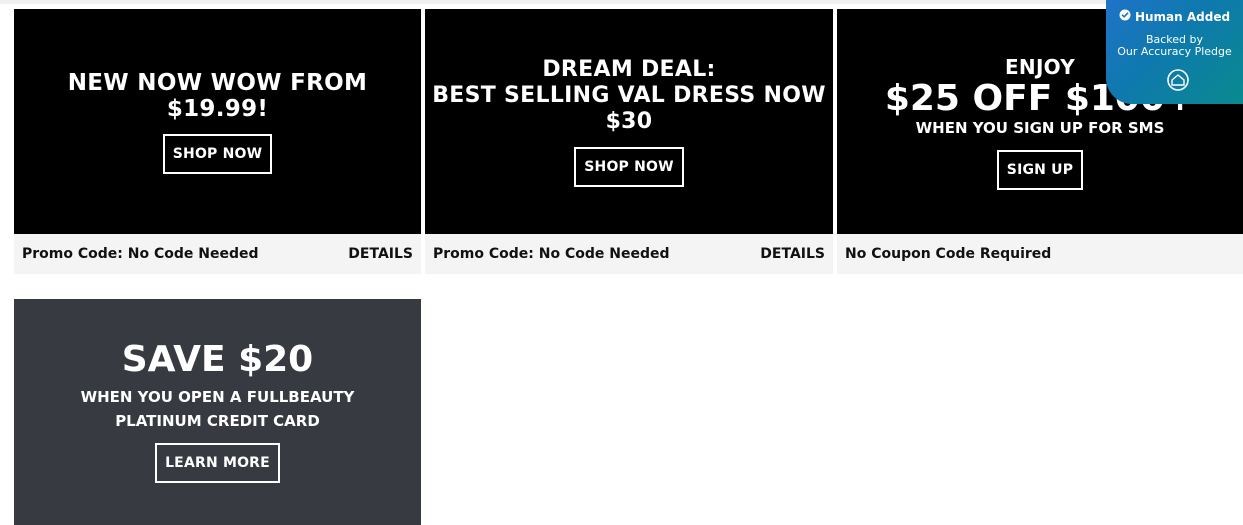  What do you see at coordinates (1040, 66) in the screenshot?
I see `promo-eyebrow: ENJOY` at bounding box center [1040, 66].